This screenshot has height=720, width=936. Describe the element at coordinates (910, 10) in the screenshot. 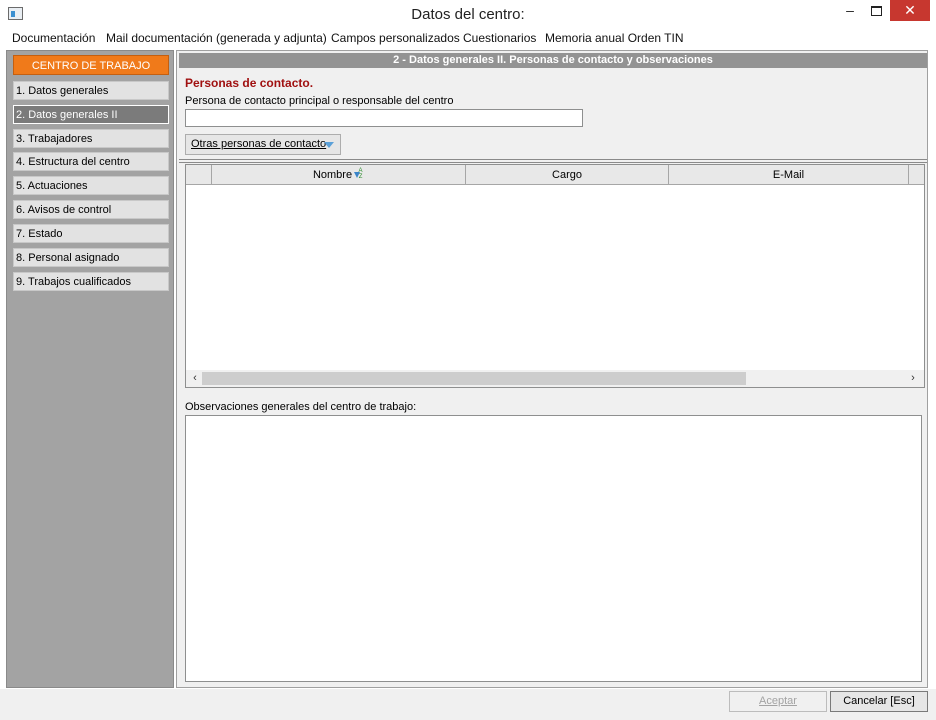

I see `close-button: ✕` at that location.